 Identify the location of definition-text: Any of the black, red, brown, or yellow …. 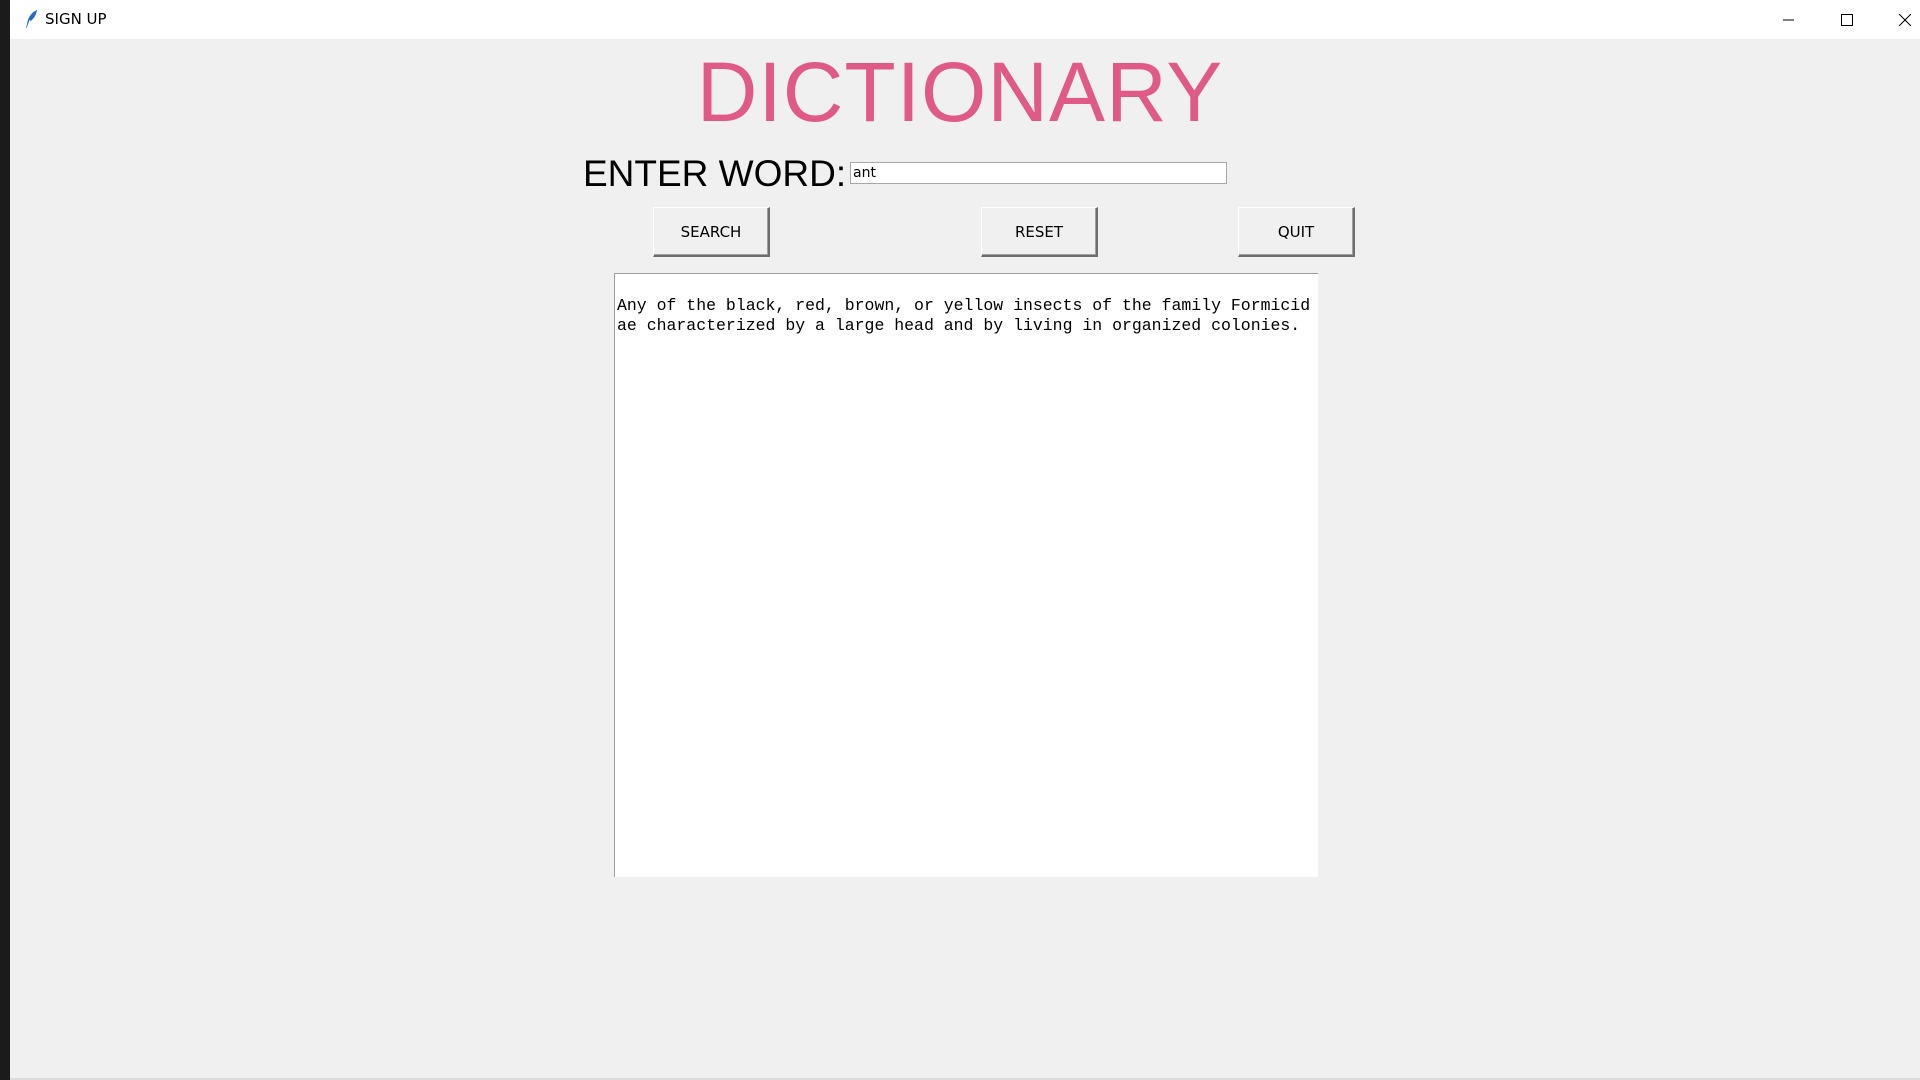
(964, 315).